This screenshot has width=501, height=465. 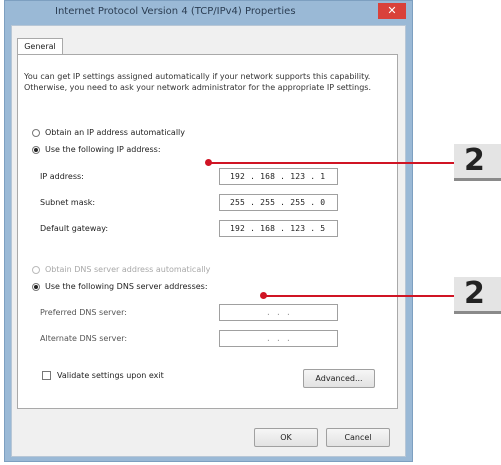 What do you see at coordinates (46, 375) in the screenshot?
I see `validate-checkbox` at bounding box center [46, 375].